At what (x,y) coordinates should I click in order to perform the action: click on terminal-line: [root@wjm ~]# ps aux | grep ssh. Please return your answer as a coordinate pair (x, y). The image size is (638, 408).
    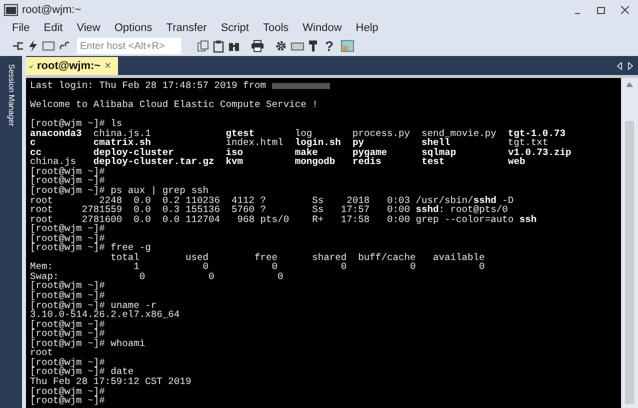
    Looking at the image, I should click on (119, 191).